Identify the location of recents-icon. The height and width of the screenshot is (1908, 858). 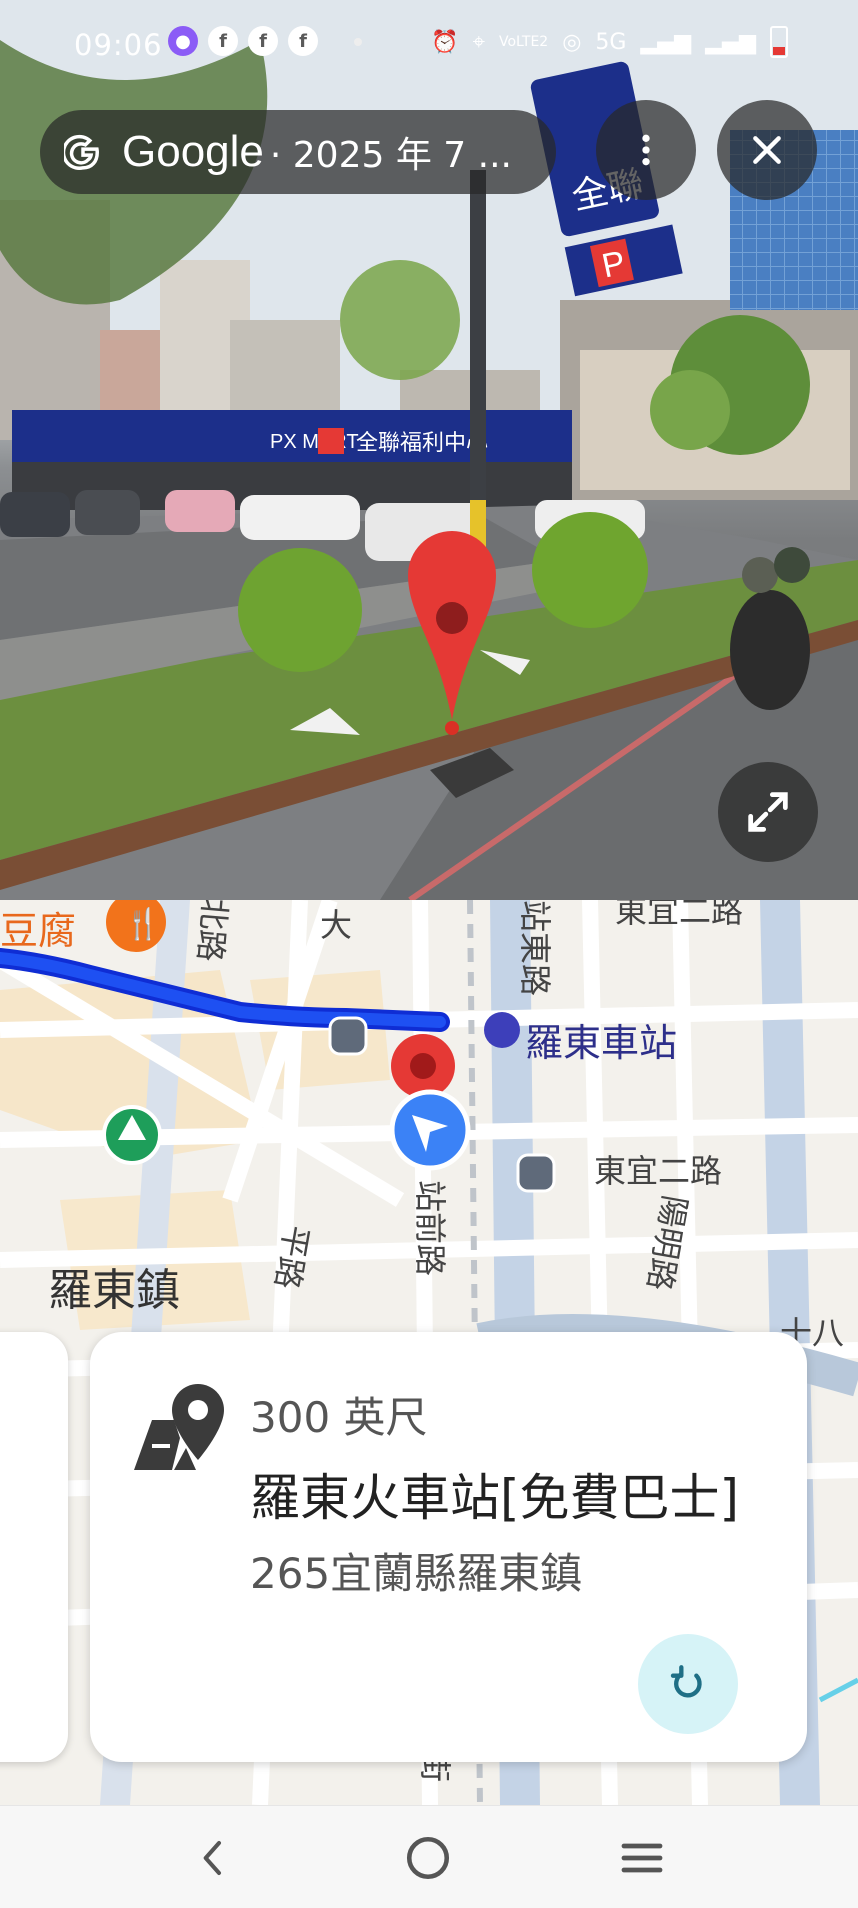
(642, 1858).